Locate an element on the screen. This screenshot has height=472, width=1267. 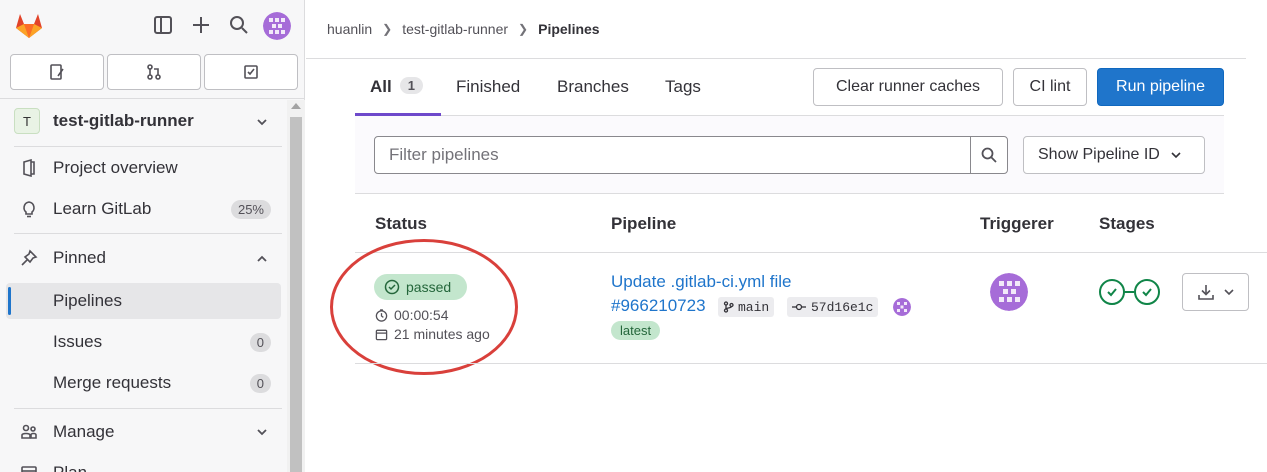
tab-tags: Tags is located at coordinates (683, 87).